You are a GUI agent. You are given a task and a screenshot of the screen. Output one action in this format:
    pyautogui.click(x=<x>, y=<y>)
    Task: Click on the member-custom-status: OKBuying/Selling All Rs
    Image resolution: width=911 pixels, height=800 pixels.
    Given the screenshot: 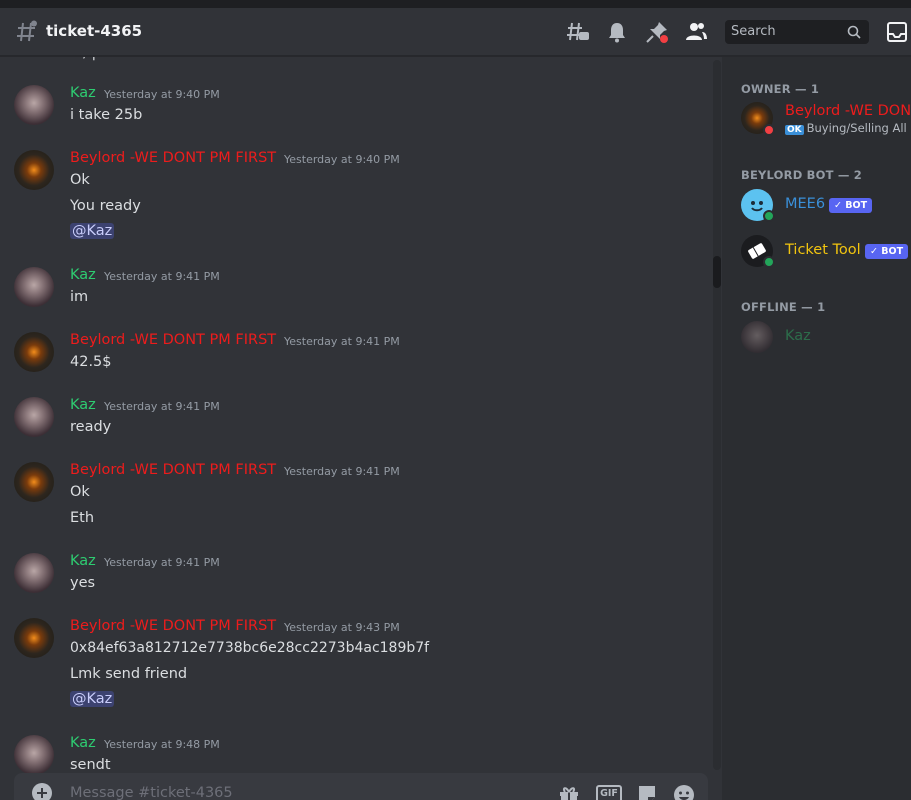 What is the action you would take?
    pyautogui.click(x=848, y=128)
    